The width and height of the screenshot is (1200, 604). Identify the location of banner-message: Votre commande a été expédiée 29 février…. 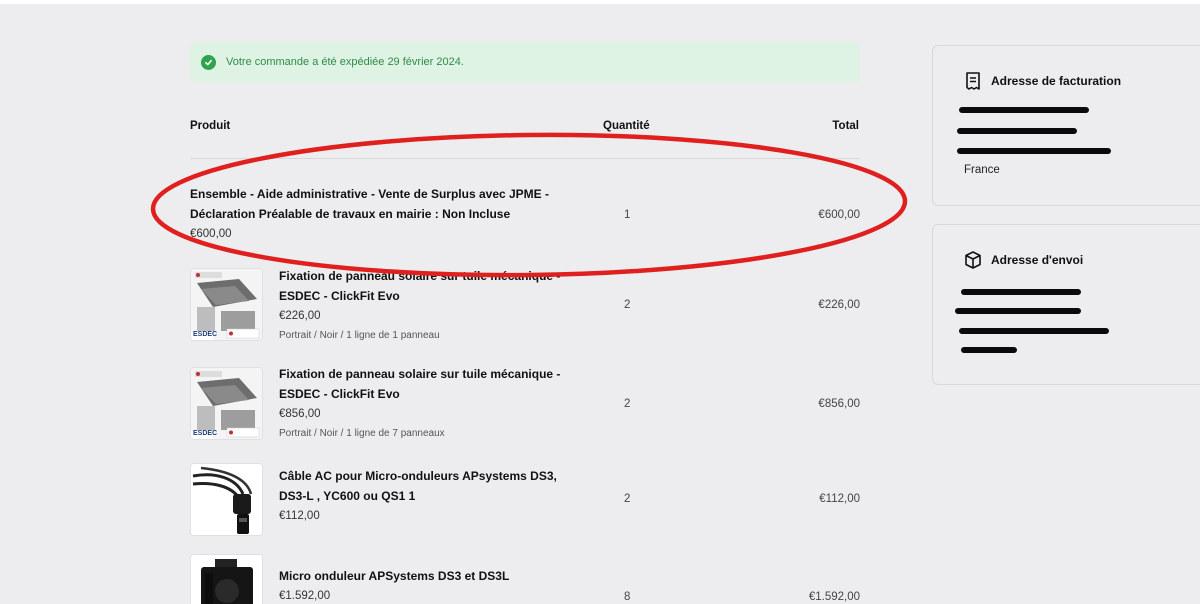
(345, 62).